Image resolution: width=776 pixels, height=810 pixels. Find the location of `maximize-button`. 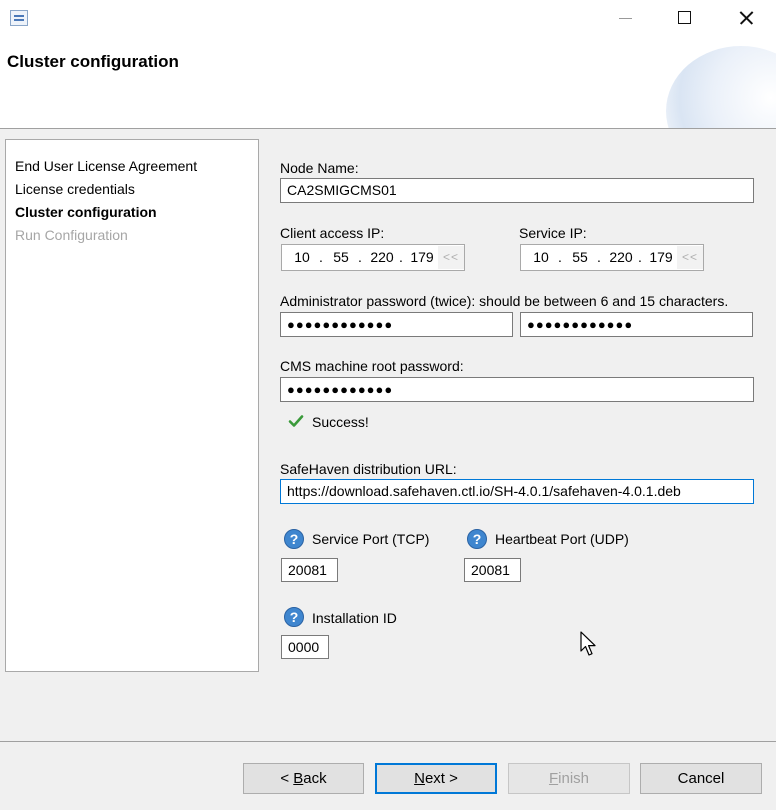

maximize-button is located at coordinates (686, 18).